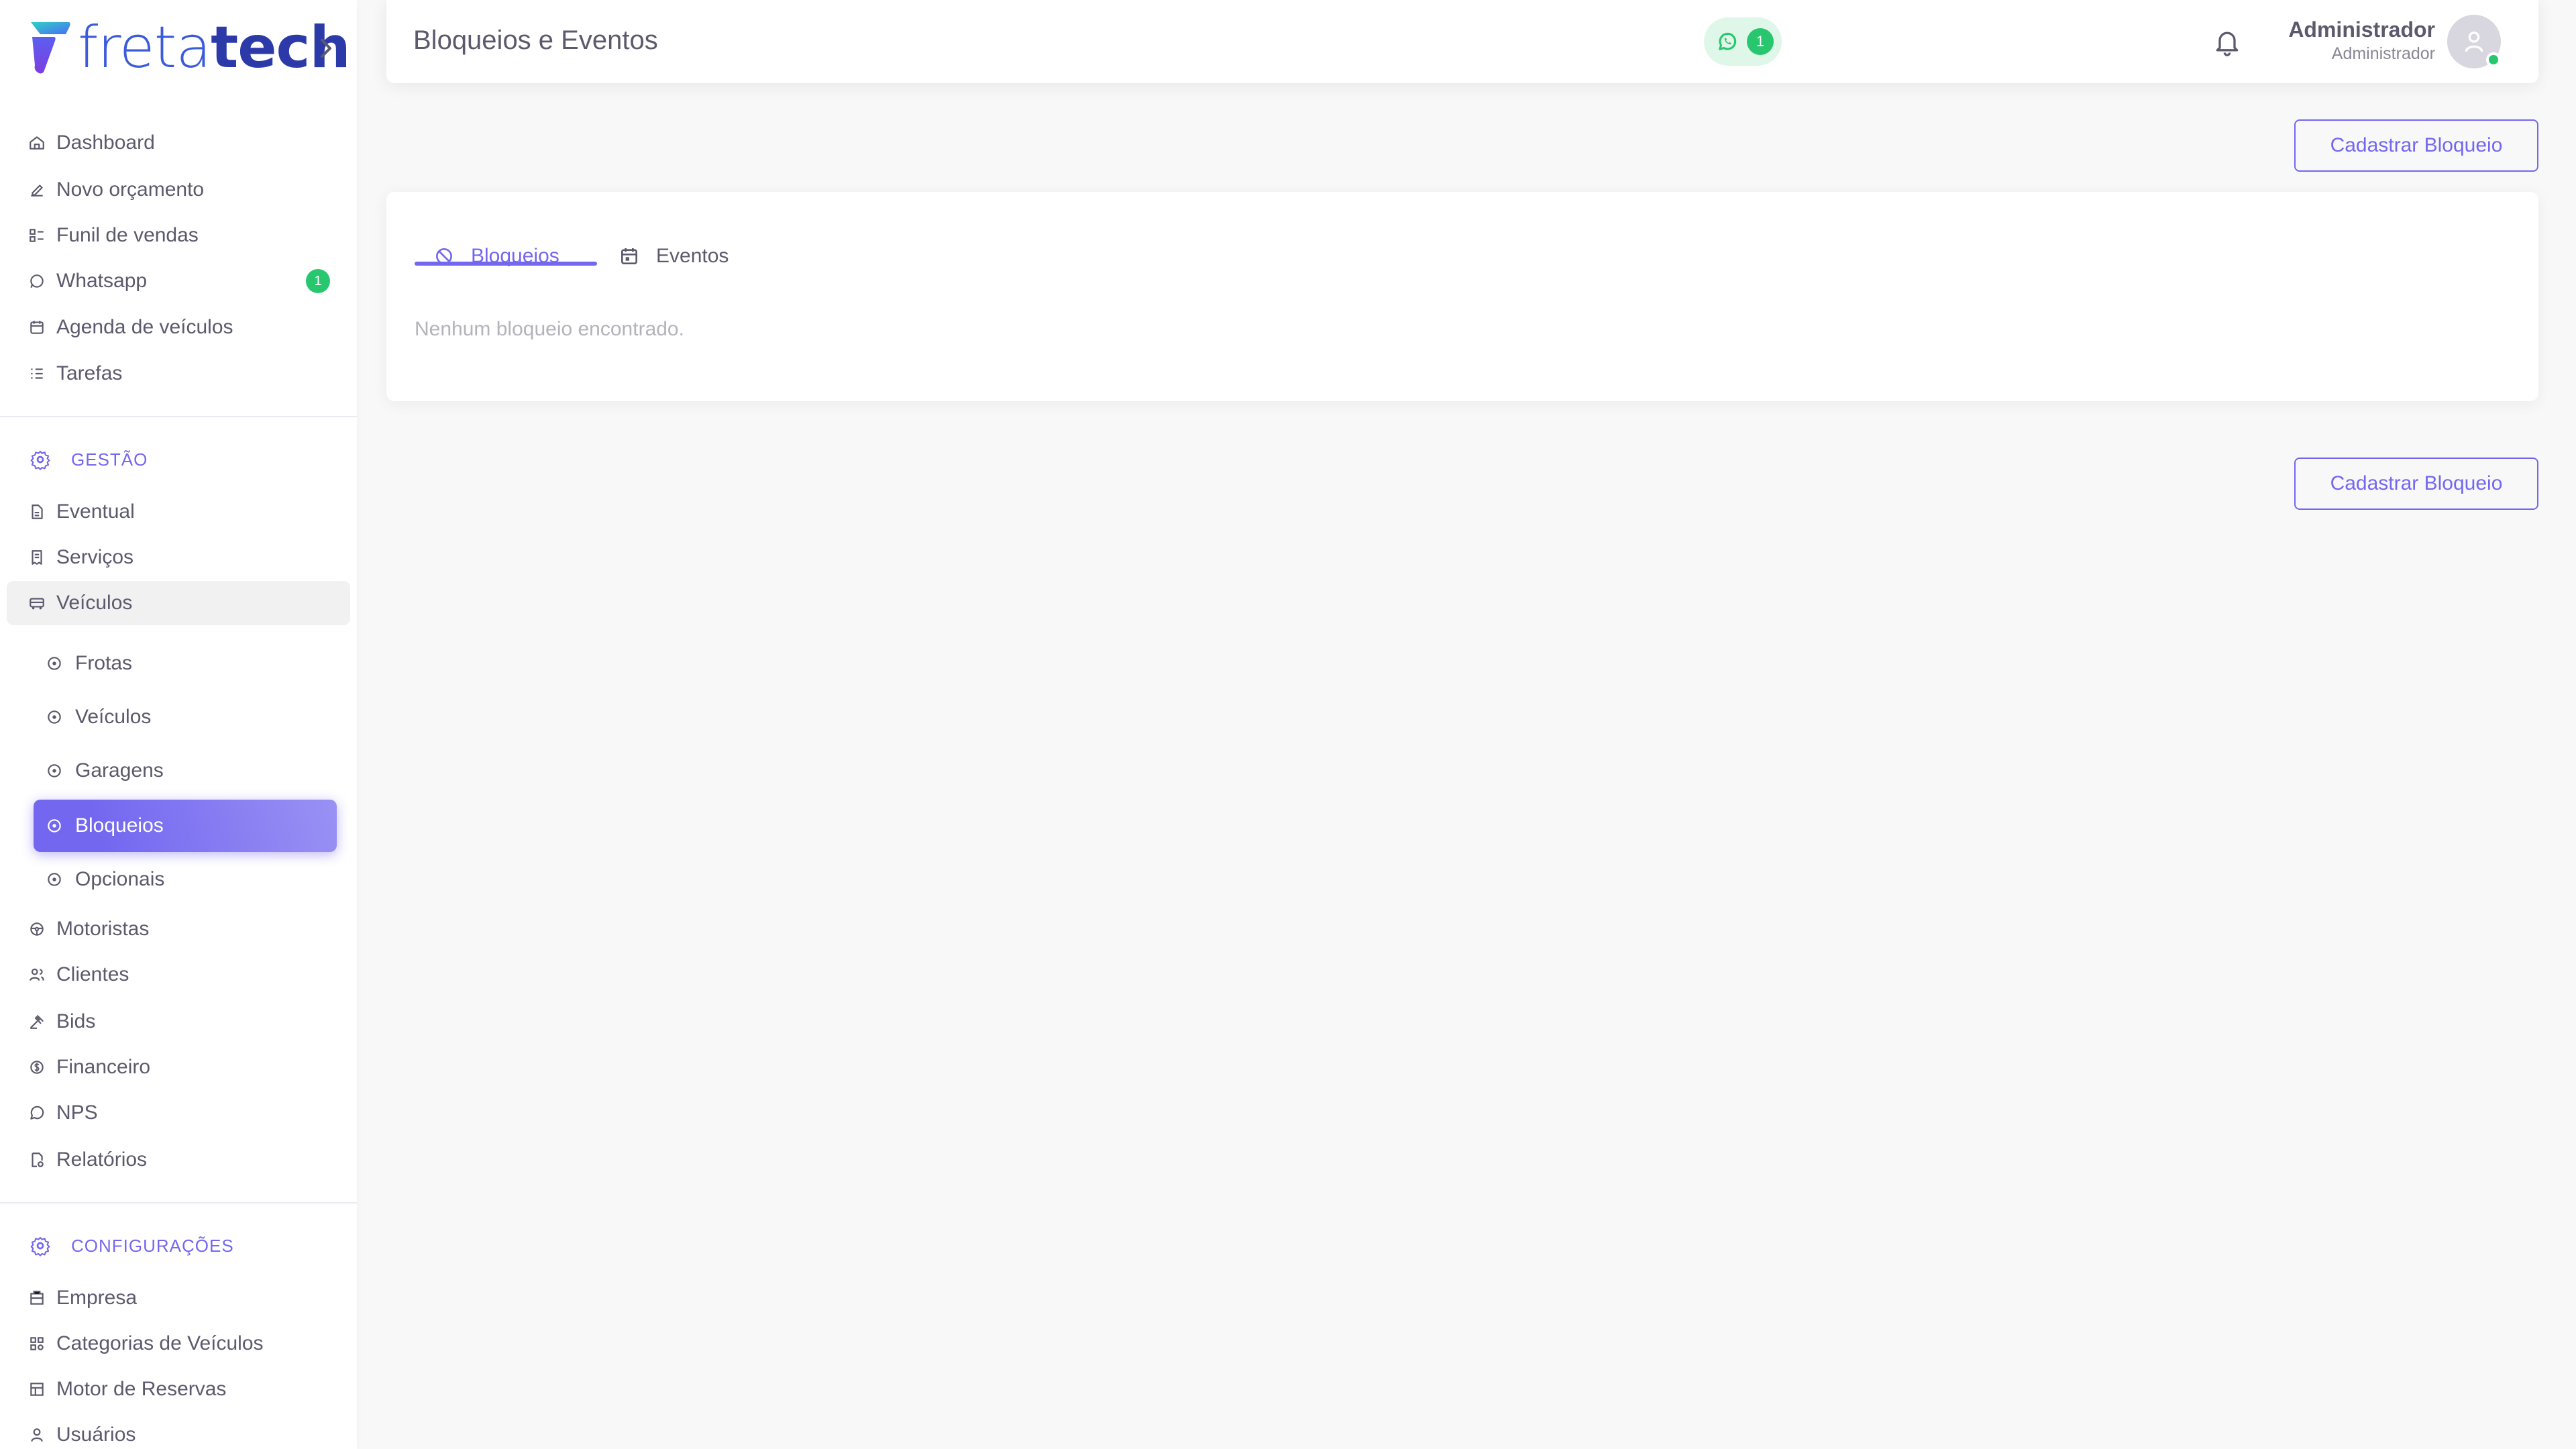 Image resolution: width=2576 pixels, height=1449 pixels. What do you see at coordinates (1760, 41) in the screenshot?
I see `whatsapp-count-badge: 1` at bounding box center [1760, 41].